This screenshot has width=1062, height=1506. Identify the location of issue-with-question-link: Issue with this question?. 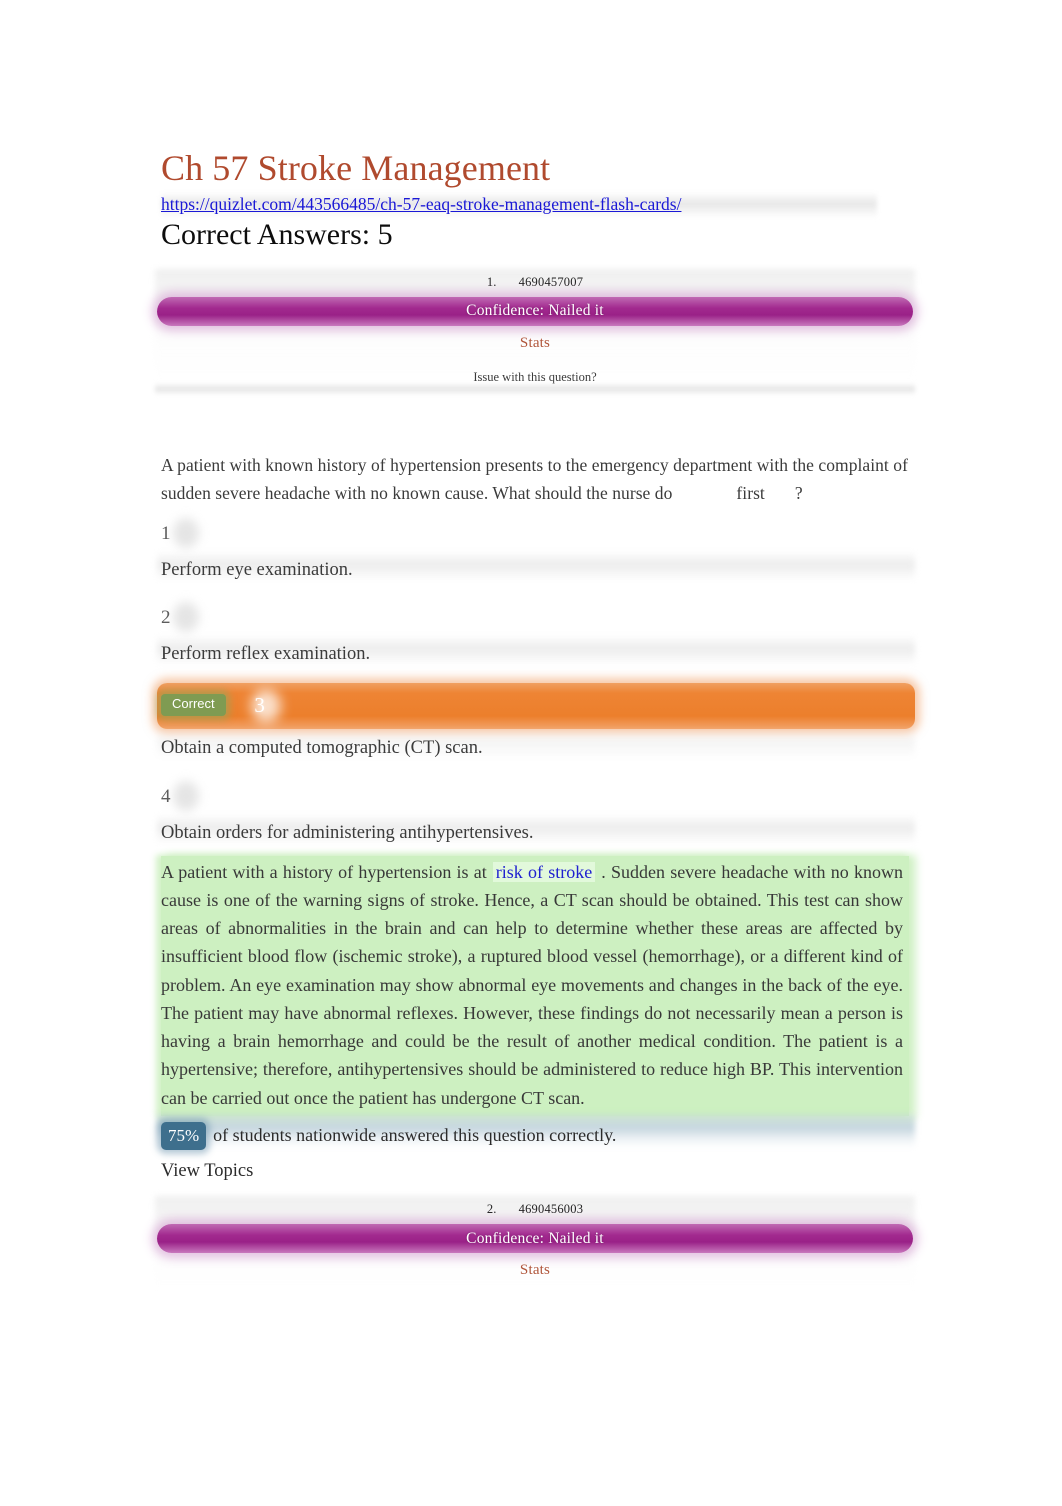
(534, 377).